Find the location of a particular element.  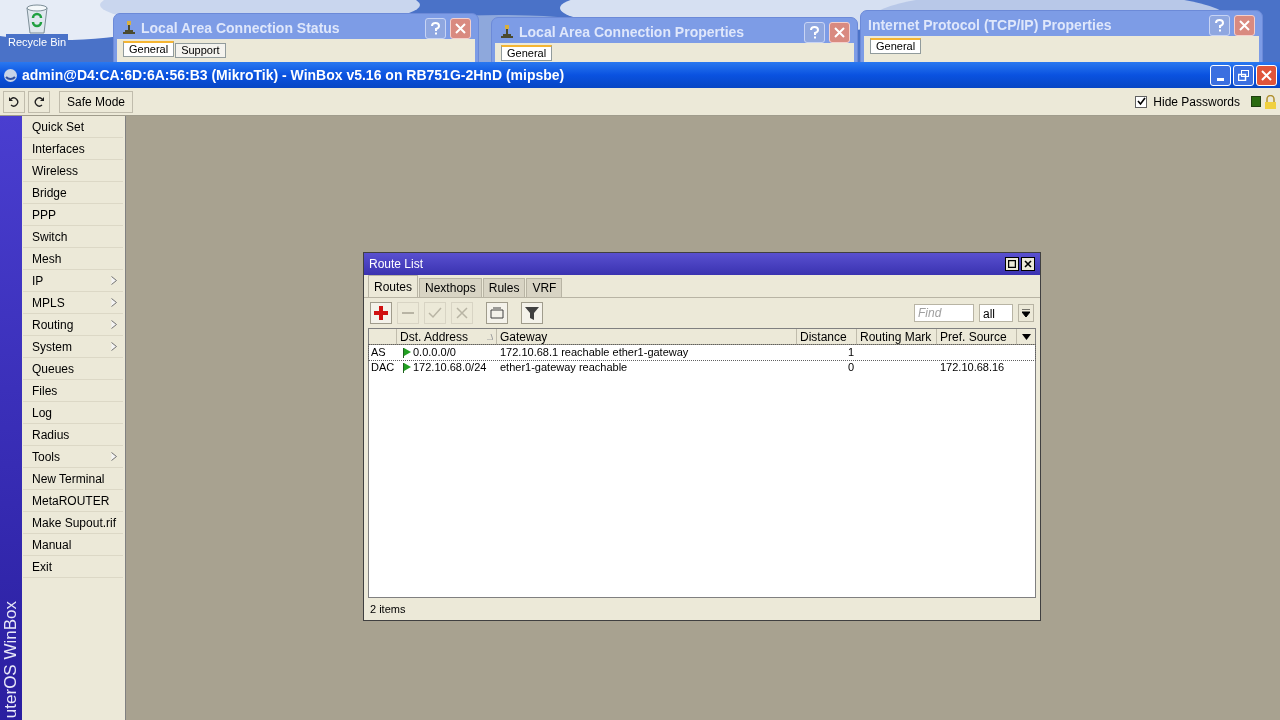

restore-button is located at coordinates (1243, 75).